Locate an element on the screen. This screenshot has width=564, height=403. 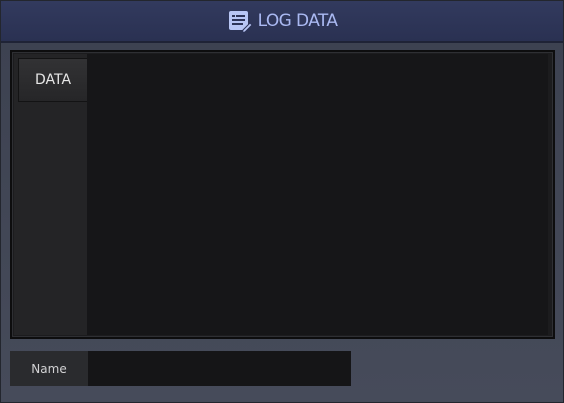
name-field-row: Name is located at coordinates (180, 368).